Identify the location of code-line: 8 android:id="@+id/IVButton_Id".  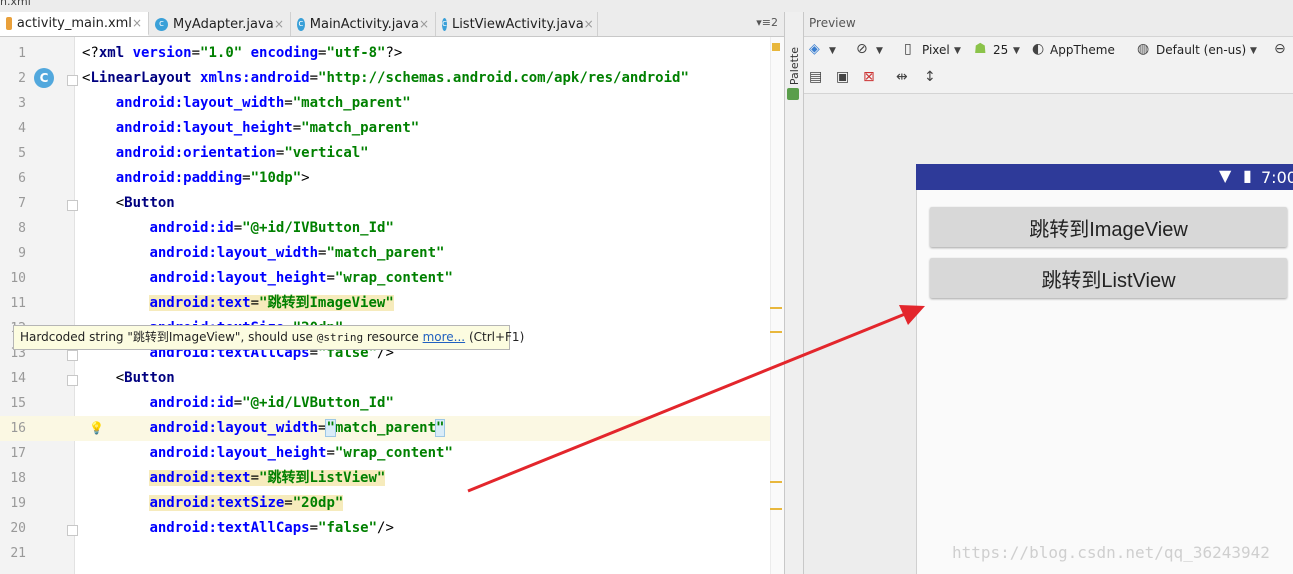
(392, 228).